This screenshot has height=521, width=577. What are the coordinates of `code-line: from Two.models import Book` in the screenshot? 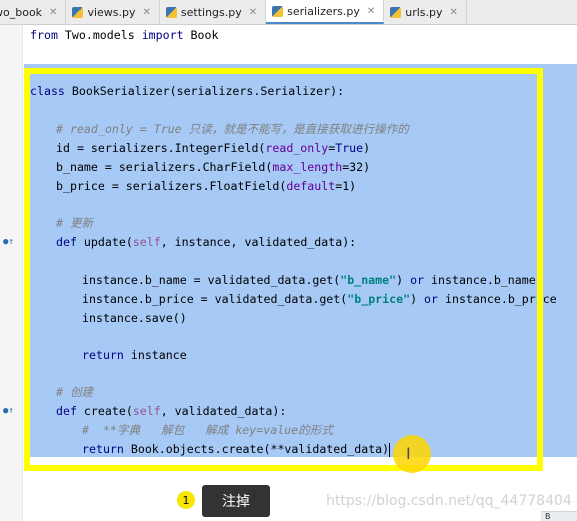 It's located at (124, 35).